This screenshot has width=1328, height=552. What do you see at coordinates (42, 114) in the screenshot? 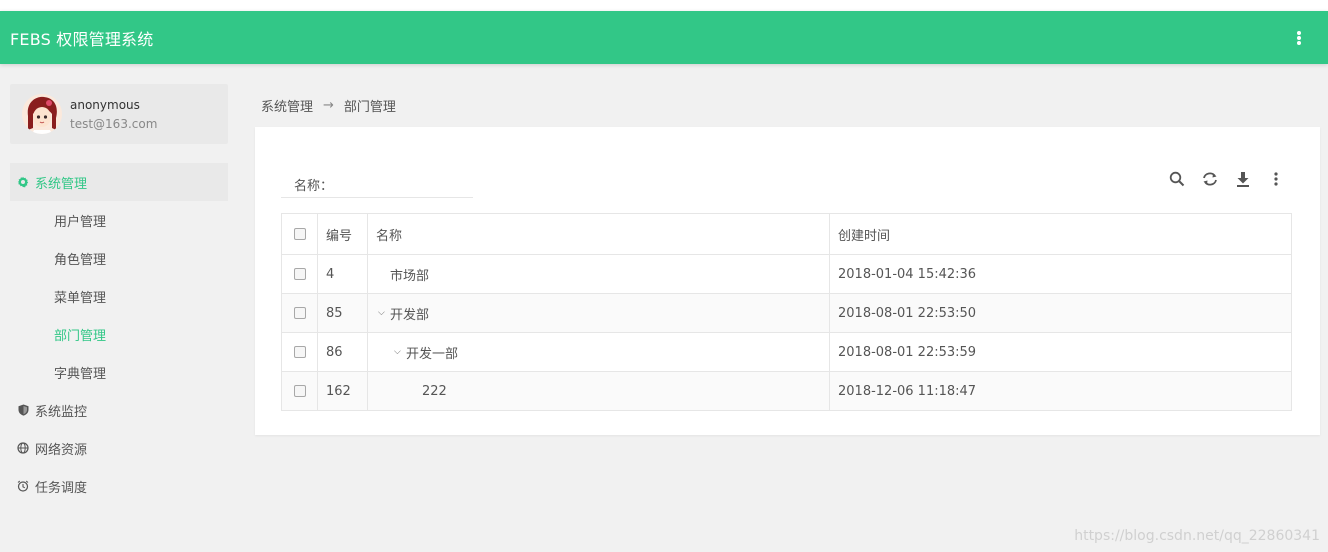
I see `avatar` at bounding box center [42, 114].